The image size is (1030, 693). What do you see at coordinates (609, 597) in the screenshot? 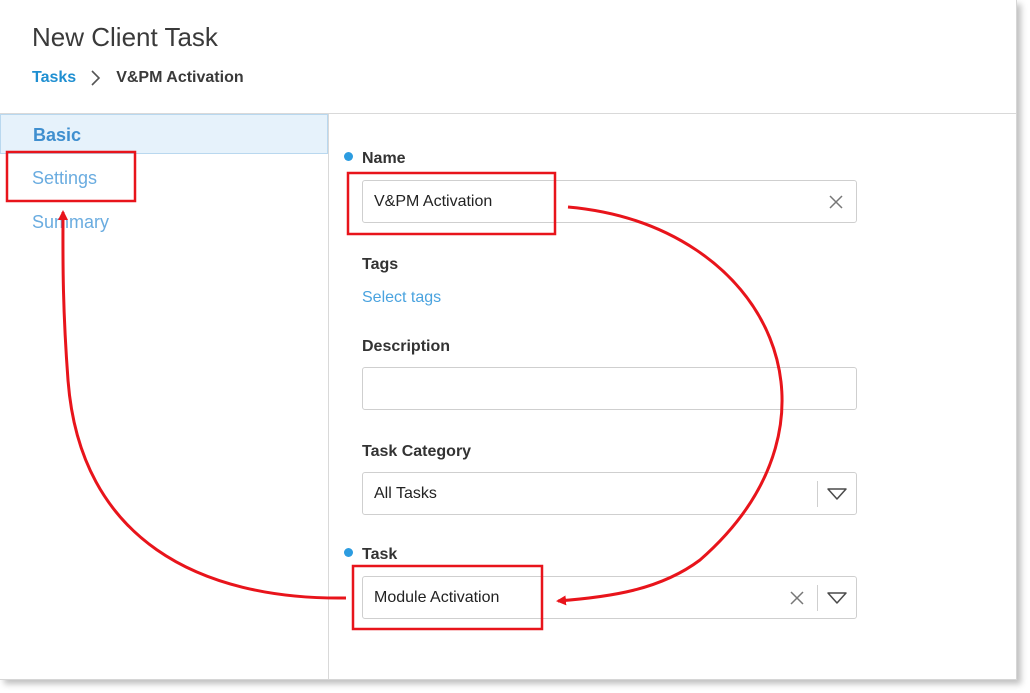
I see `task-select: Module Activation` at bounding box center [609, 597].